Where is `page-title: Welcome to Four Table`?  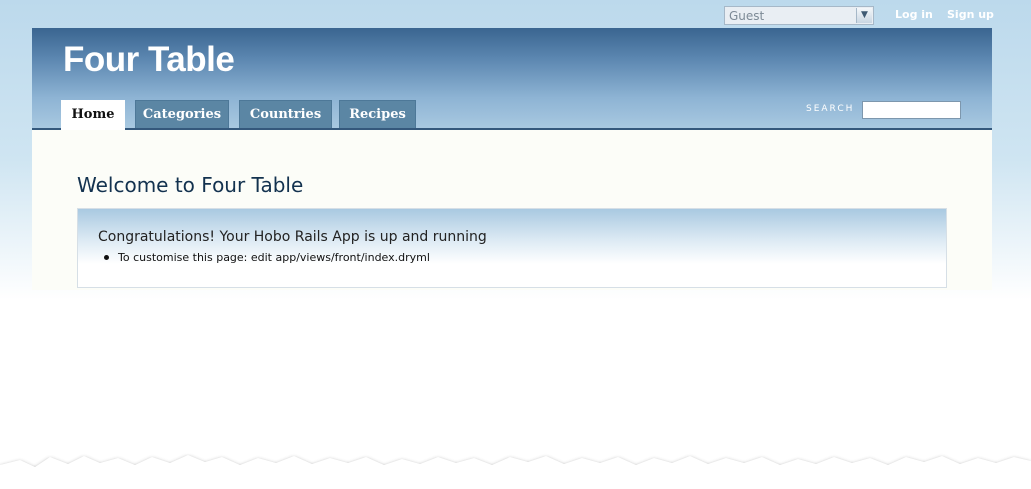
page-title: Welcome to Four Table is located at coordinates (190, 185).